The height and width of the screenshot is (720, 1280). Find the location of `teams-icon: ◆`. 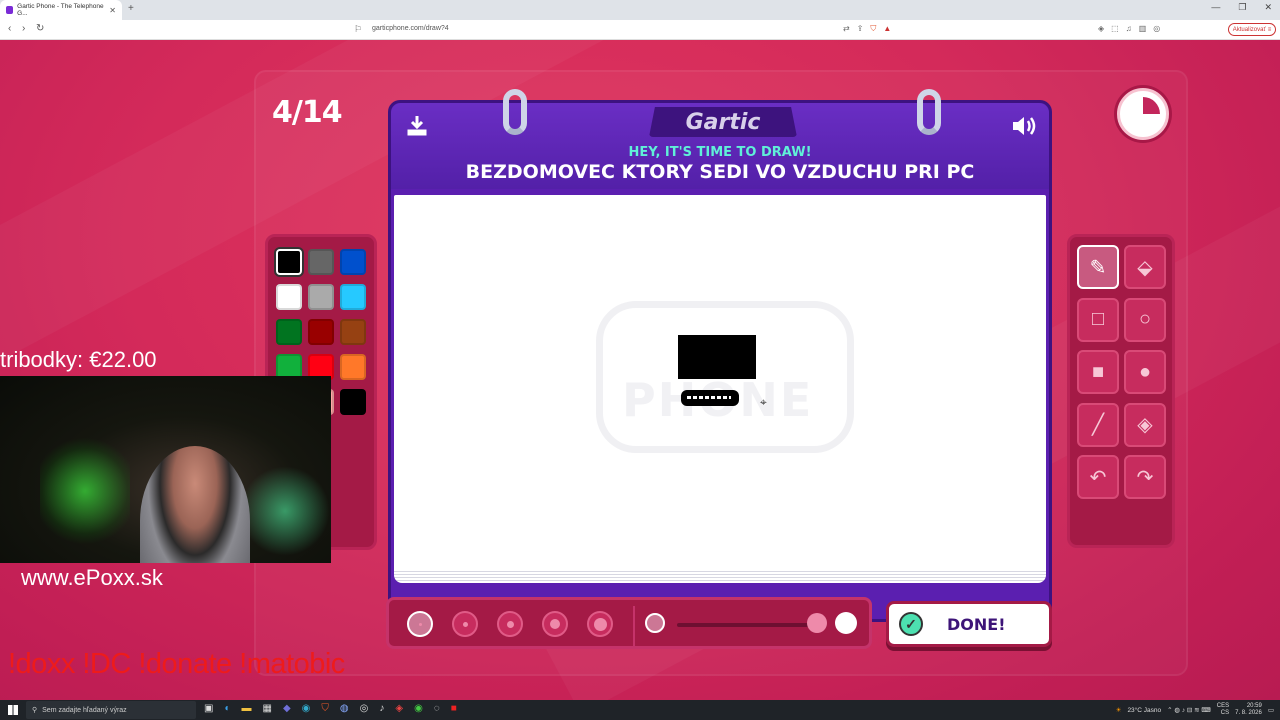

teams-icon: ◆ is located at coordinates (287, 708).